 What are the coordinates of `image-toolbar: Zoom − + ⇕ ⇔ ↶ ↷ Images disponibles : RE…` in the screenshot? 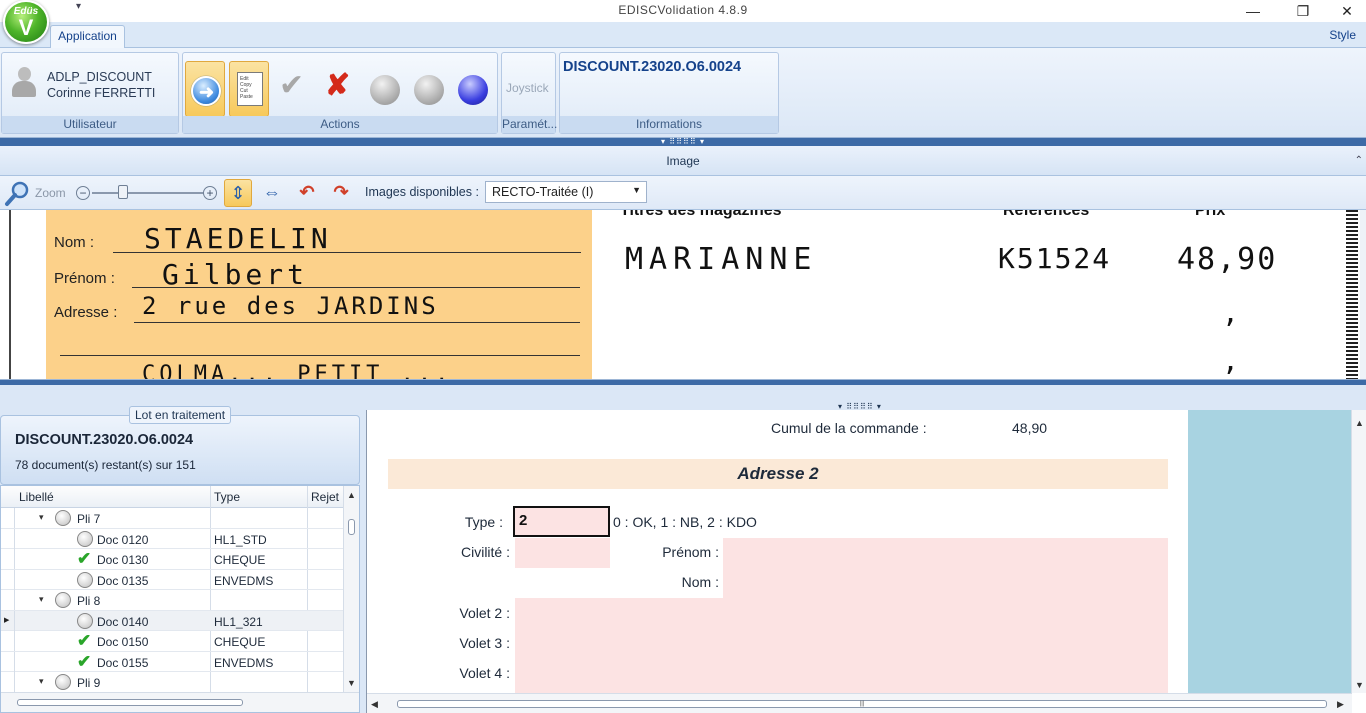 It's located at (683, 193).